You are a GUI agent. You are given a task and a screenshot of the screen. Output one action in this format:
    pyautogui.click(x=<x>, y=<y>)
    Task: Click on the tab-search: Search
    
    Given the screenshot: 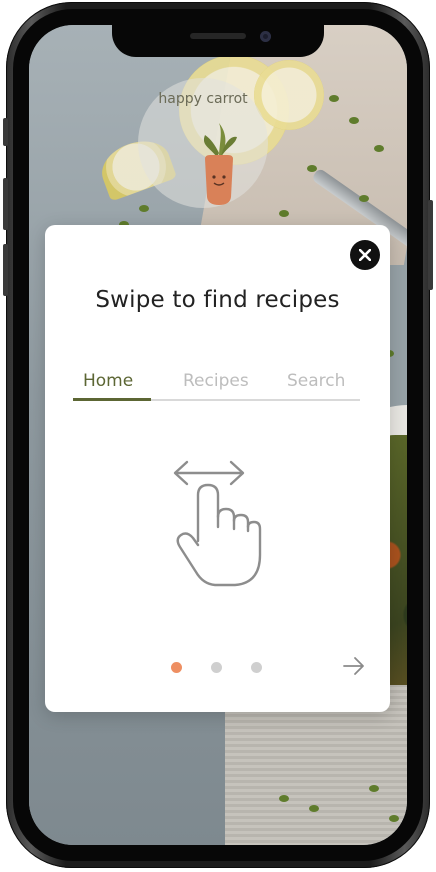 What is the action you would take?
    pyautogui.click(x=316, y=381)
    